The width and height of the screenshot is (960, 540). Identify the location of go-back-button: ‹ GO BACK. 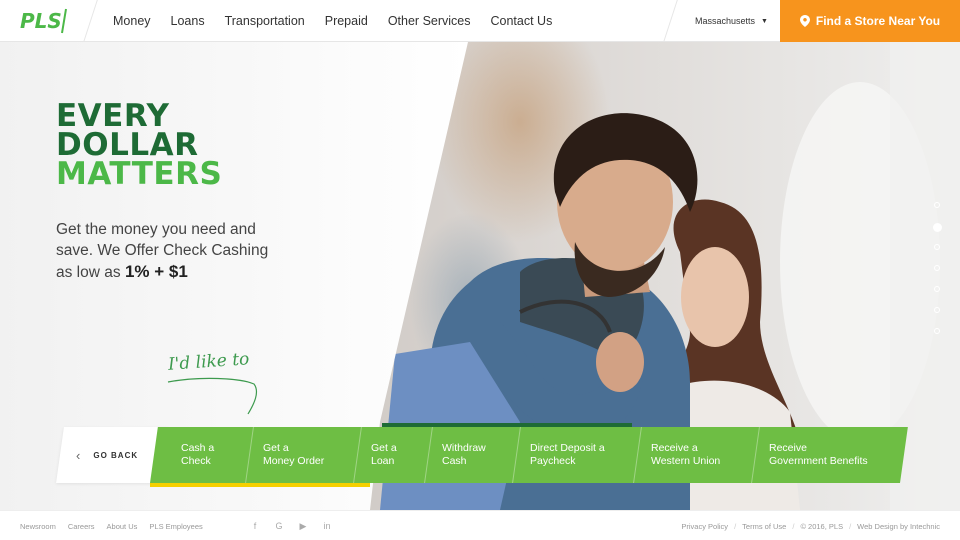
(107, 455).